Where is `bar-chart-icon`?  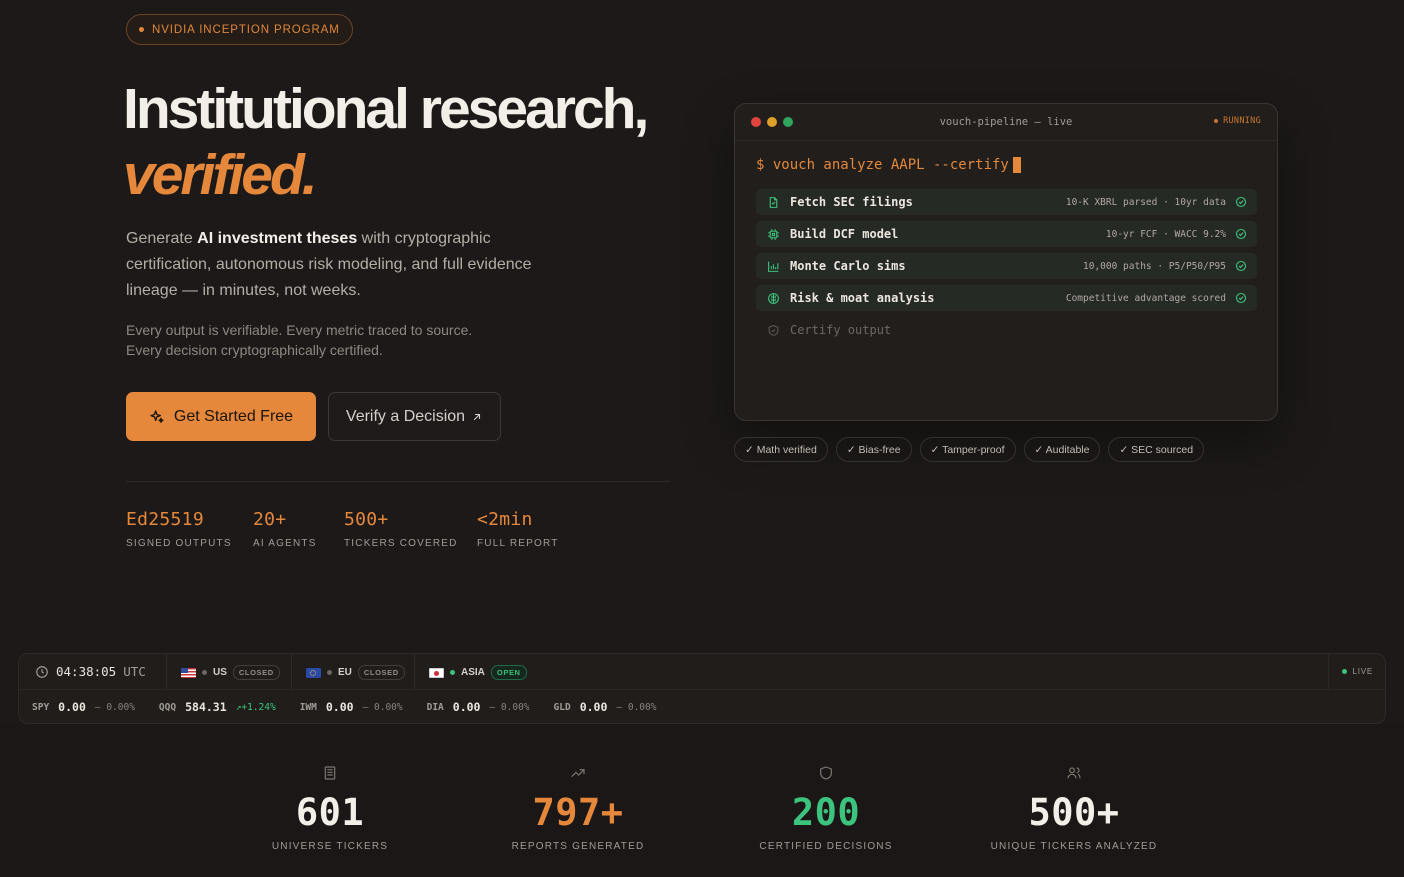
bar-chart-icon is located at coordinates (773, 266).